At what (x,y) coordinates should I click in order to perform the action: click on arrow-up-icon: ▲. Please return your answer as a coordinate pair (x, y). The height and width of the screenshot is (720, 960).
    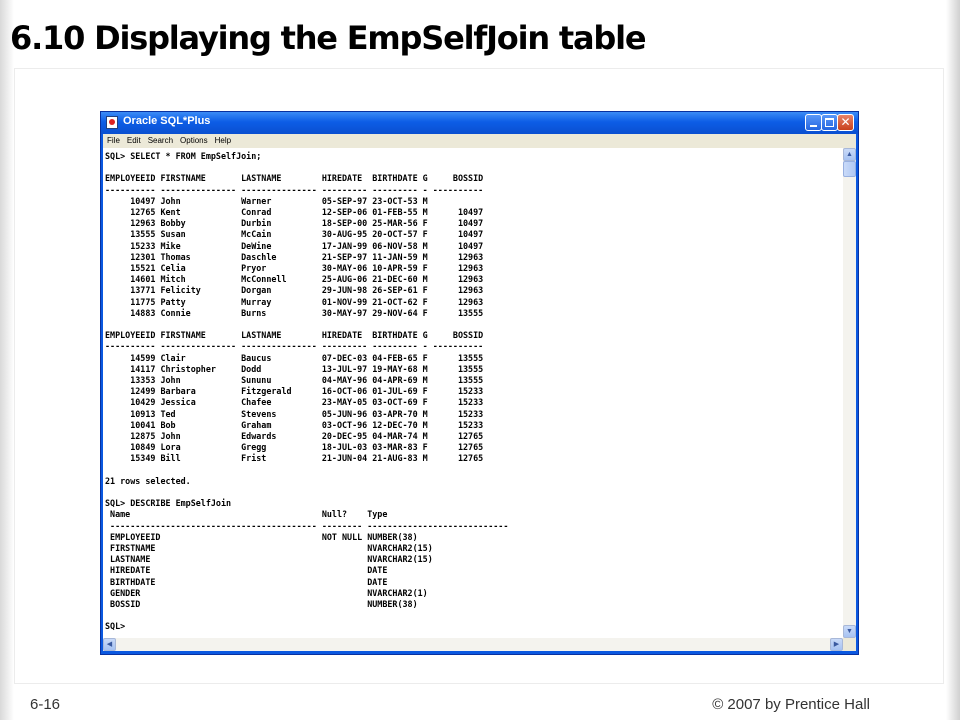
    Looking at the image, I should click on (849, 154).